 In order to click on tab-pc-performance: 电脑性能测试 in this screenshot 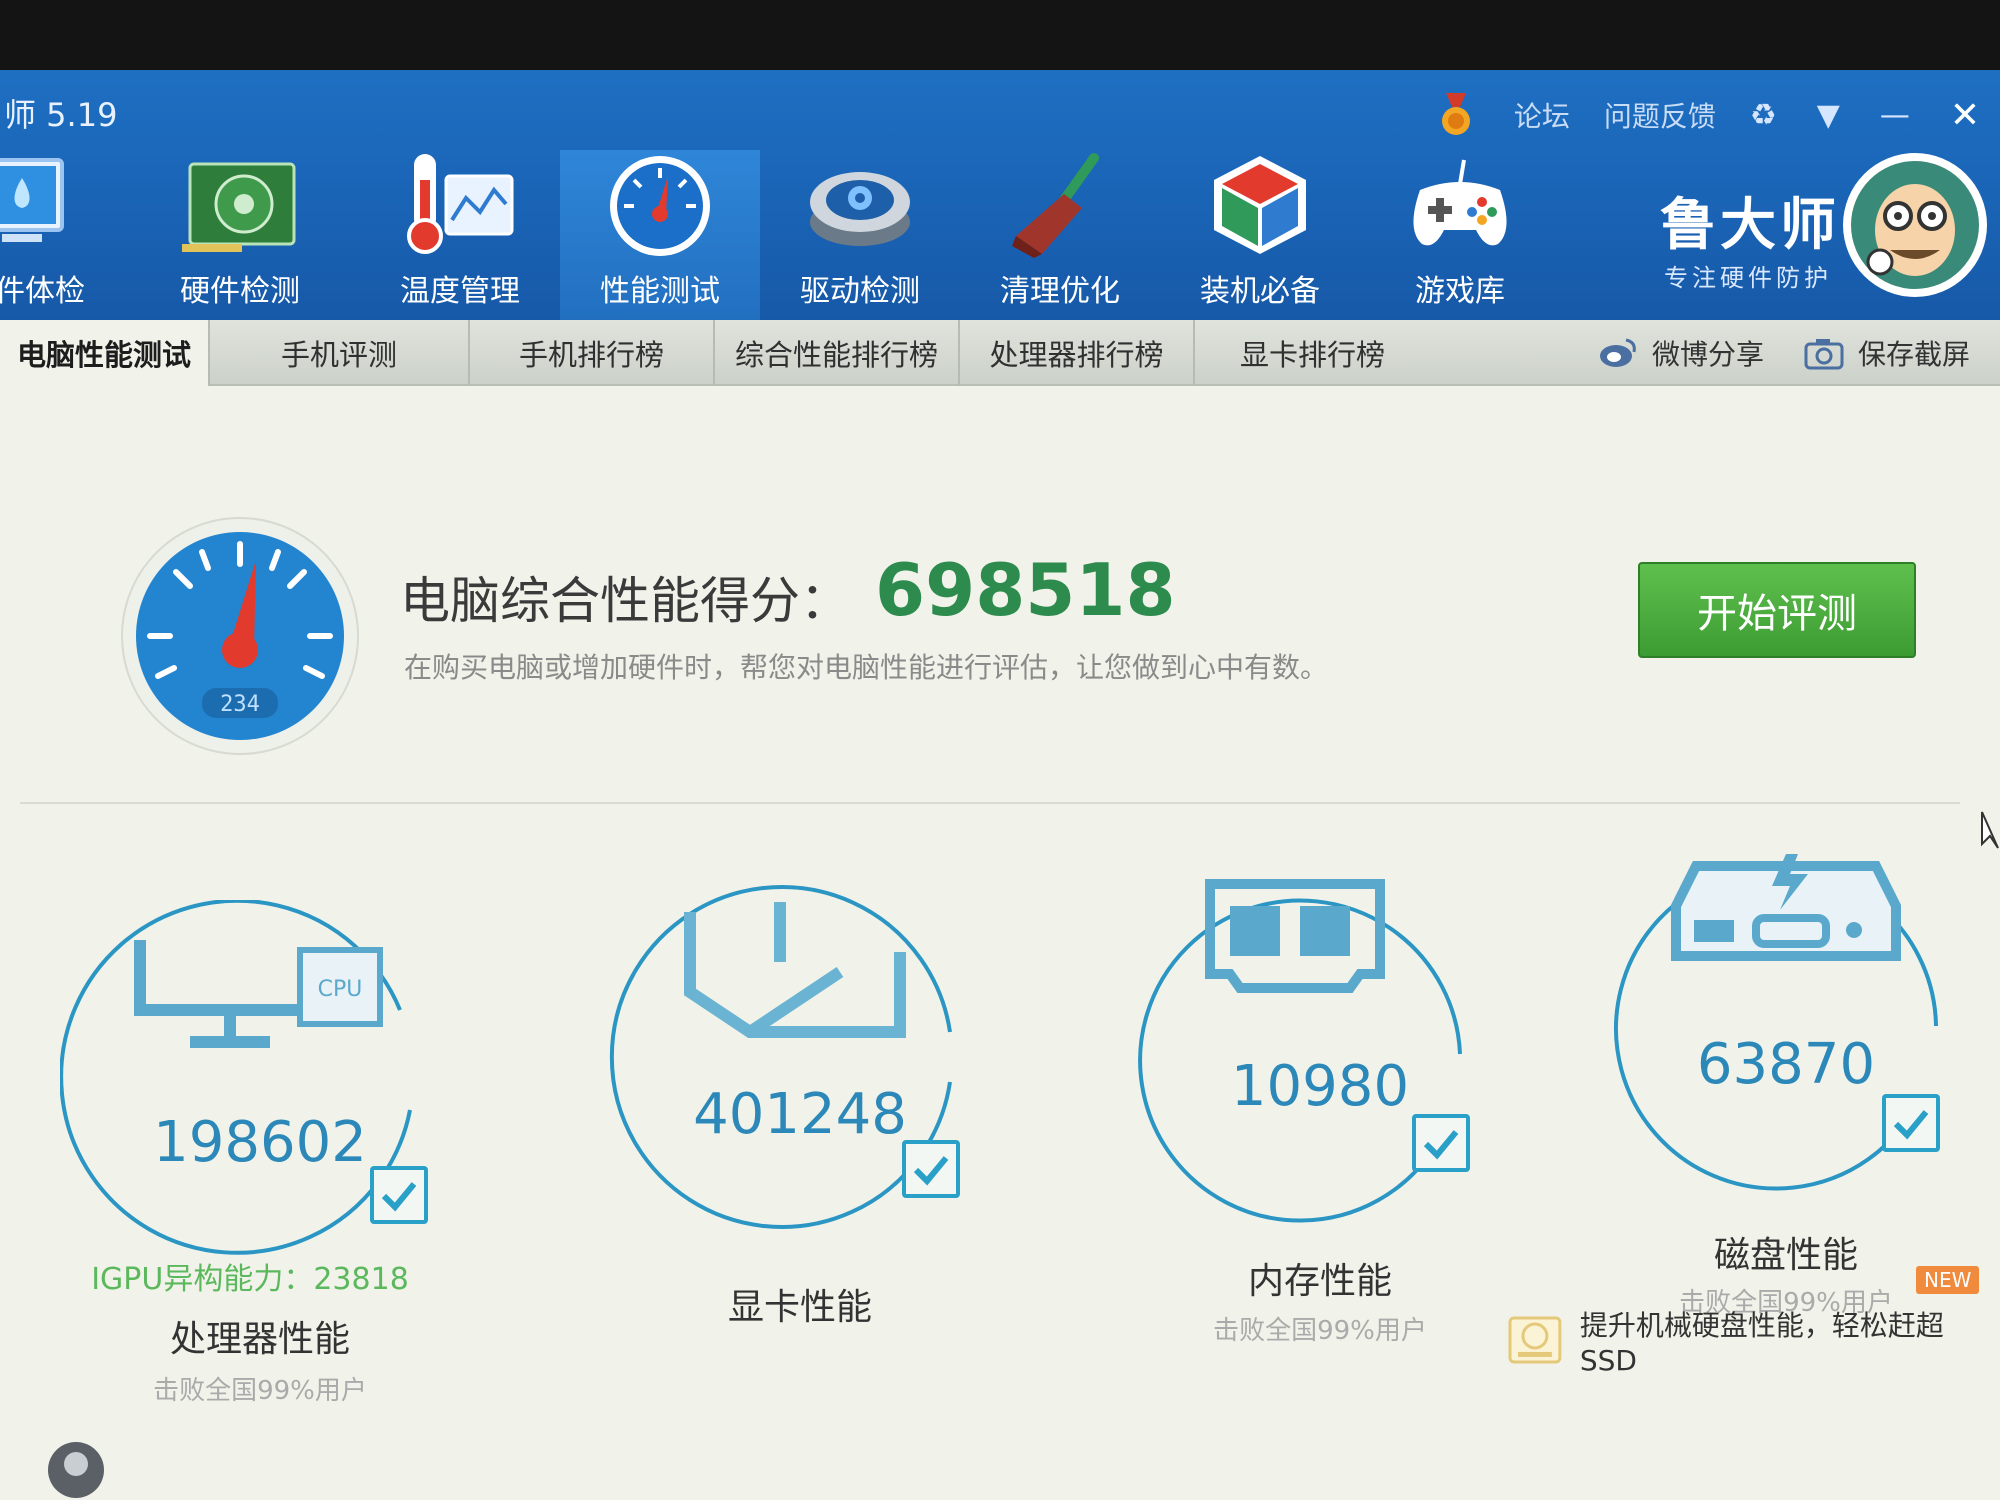, I will do `click(105, 353)`.